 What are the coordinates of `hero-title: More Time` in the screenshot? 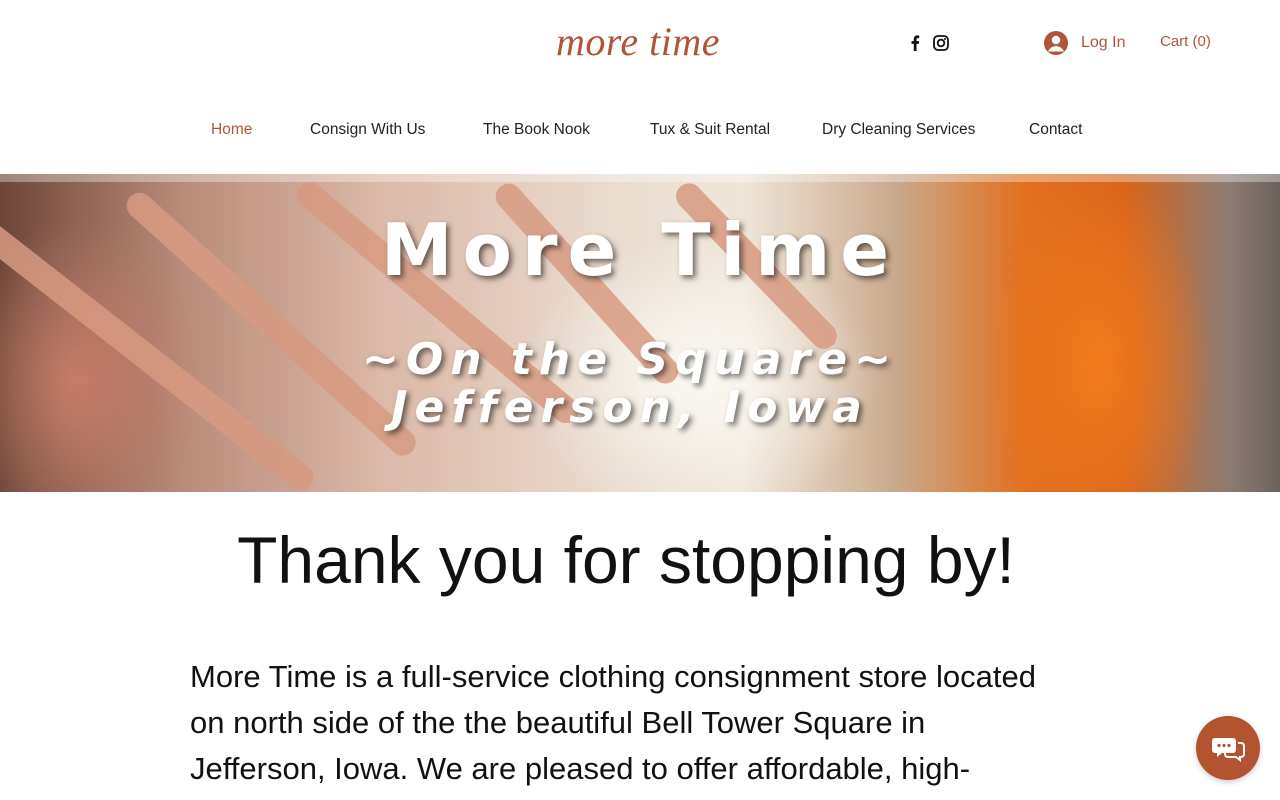 It's located at (640, 250).